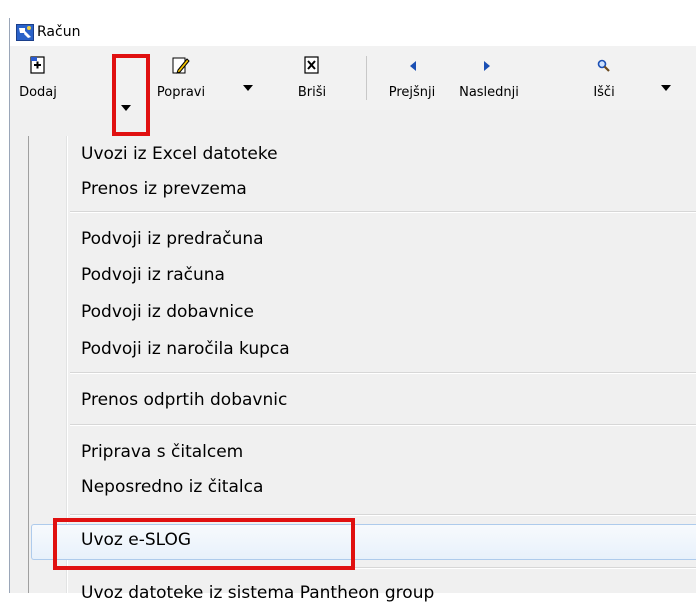 Image resolution: width=696 pixels, height=603 pixels. What do you see at coordinates (603, 65) in the screenshot?
I see `search-icon` at bounding box center [603, 65].